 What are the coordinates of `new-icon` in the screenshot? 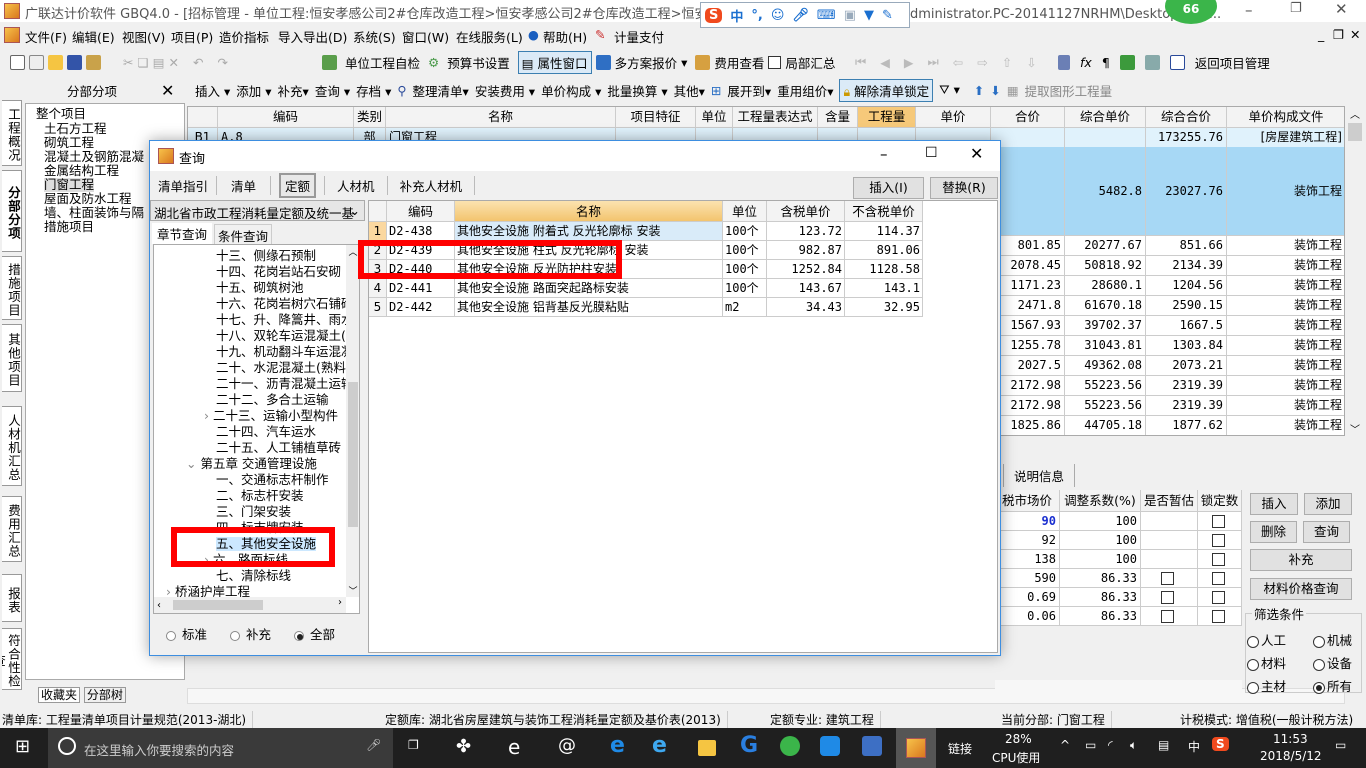 It's located at (17, 62).